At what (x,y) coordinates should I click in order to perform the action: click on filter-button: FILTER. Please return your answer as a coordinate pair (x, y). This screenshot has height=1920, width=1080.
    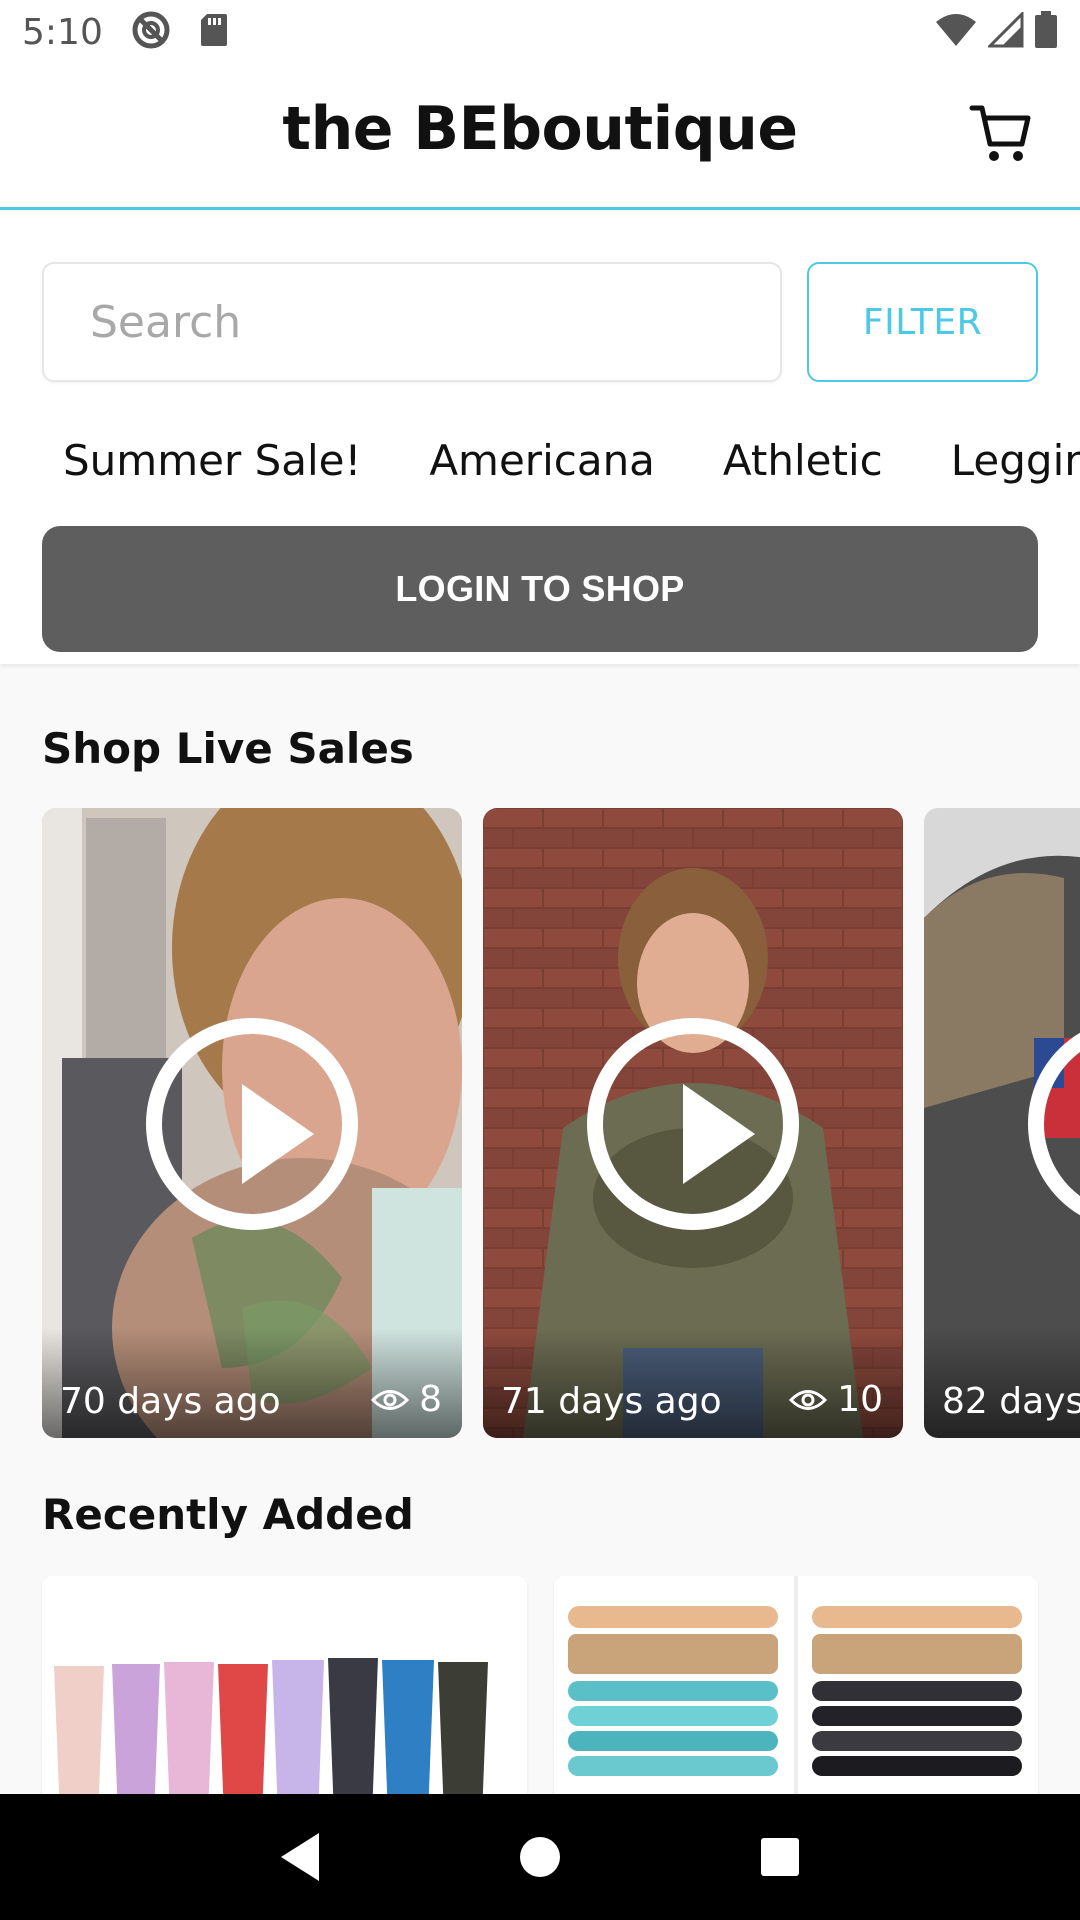
    Looking at the image, I should click on (922, 322).